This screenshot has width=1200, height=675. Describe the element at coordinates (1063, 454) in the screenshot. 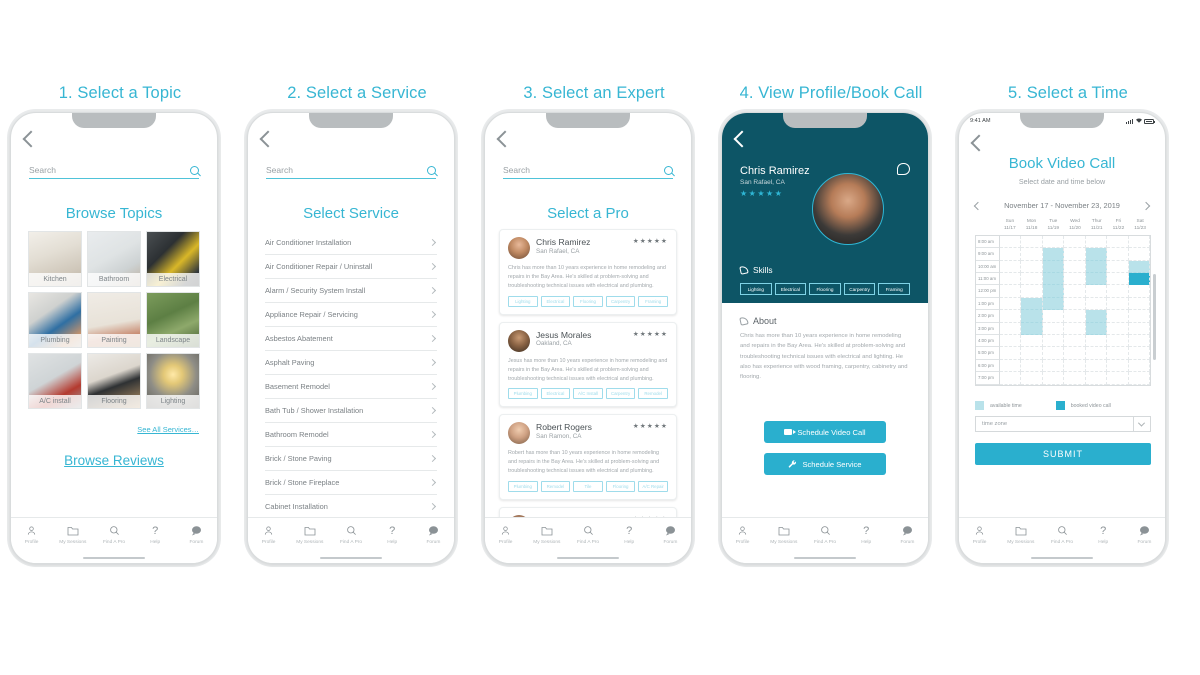

I see `submit-button: SUBMIT` at that location.